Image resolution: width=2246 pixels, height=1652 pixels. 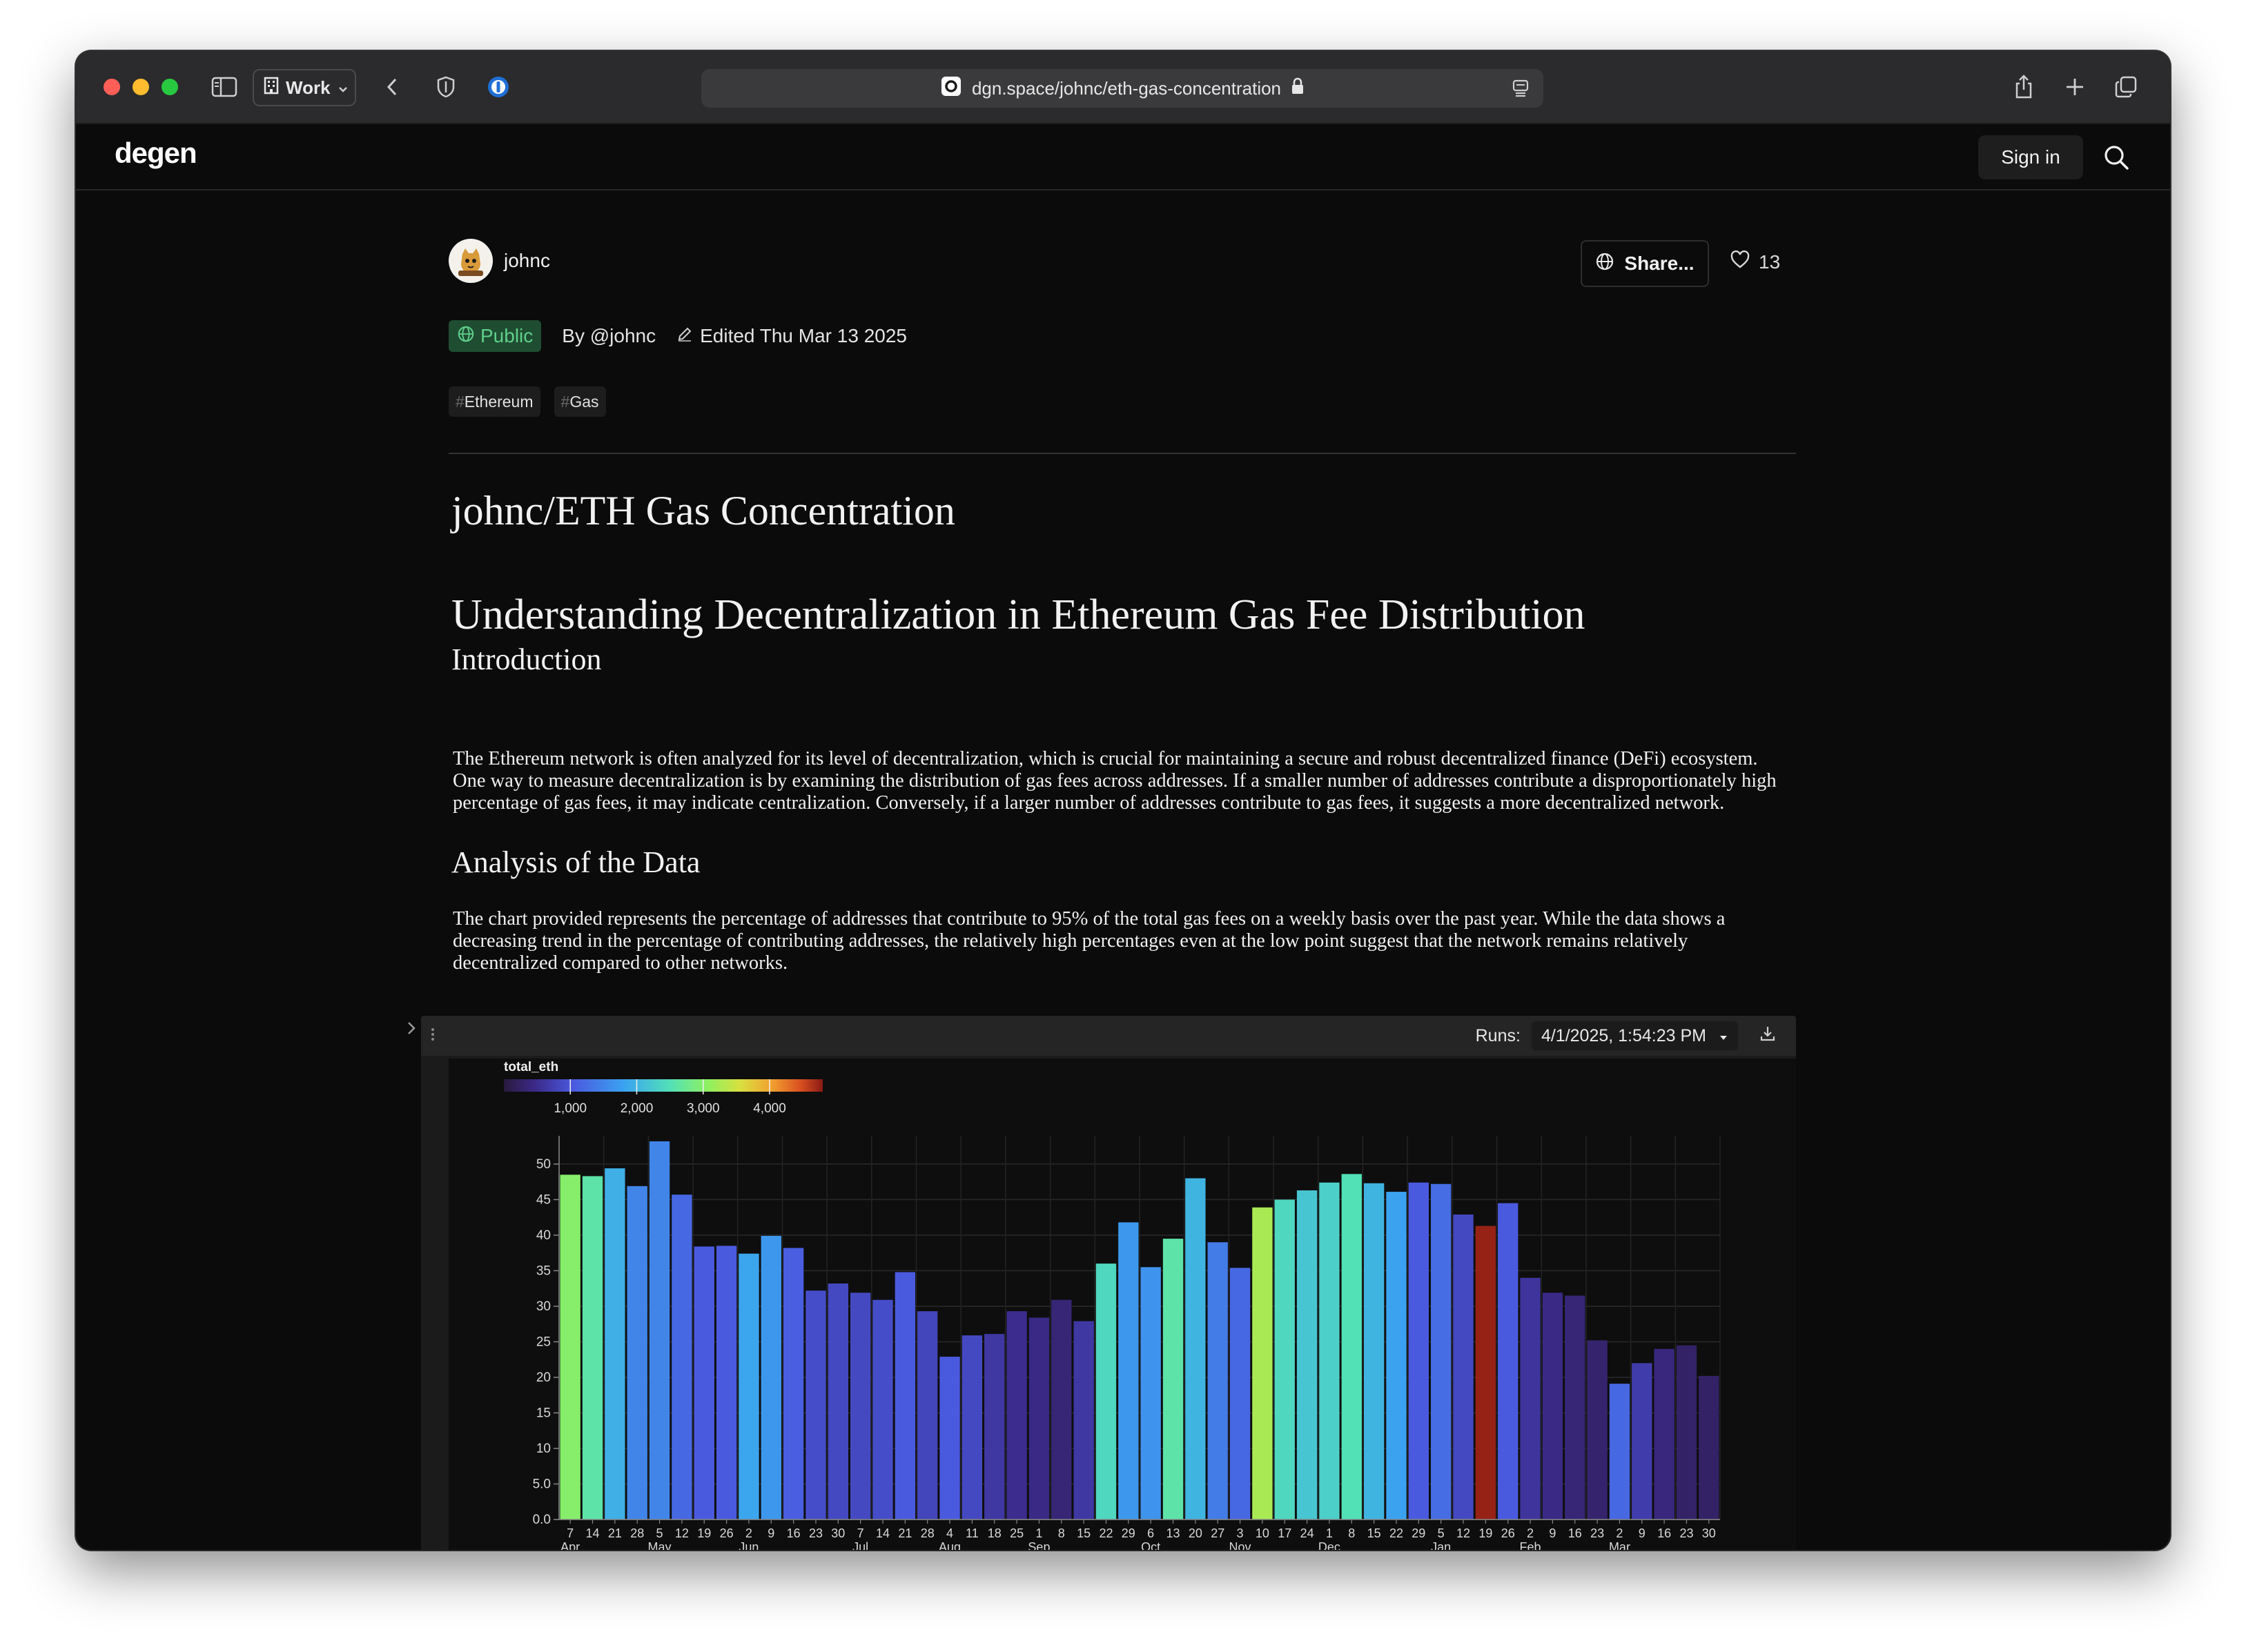 What do you see at coordinates (1039, 1545) in the screenshot?
I see `x-month-label: Sep` at bounding box center [1039, 1545].